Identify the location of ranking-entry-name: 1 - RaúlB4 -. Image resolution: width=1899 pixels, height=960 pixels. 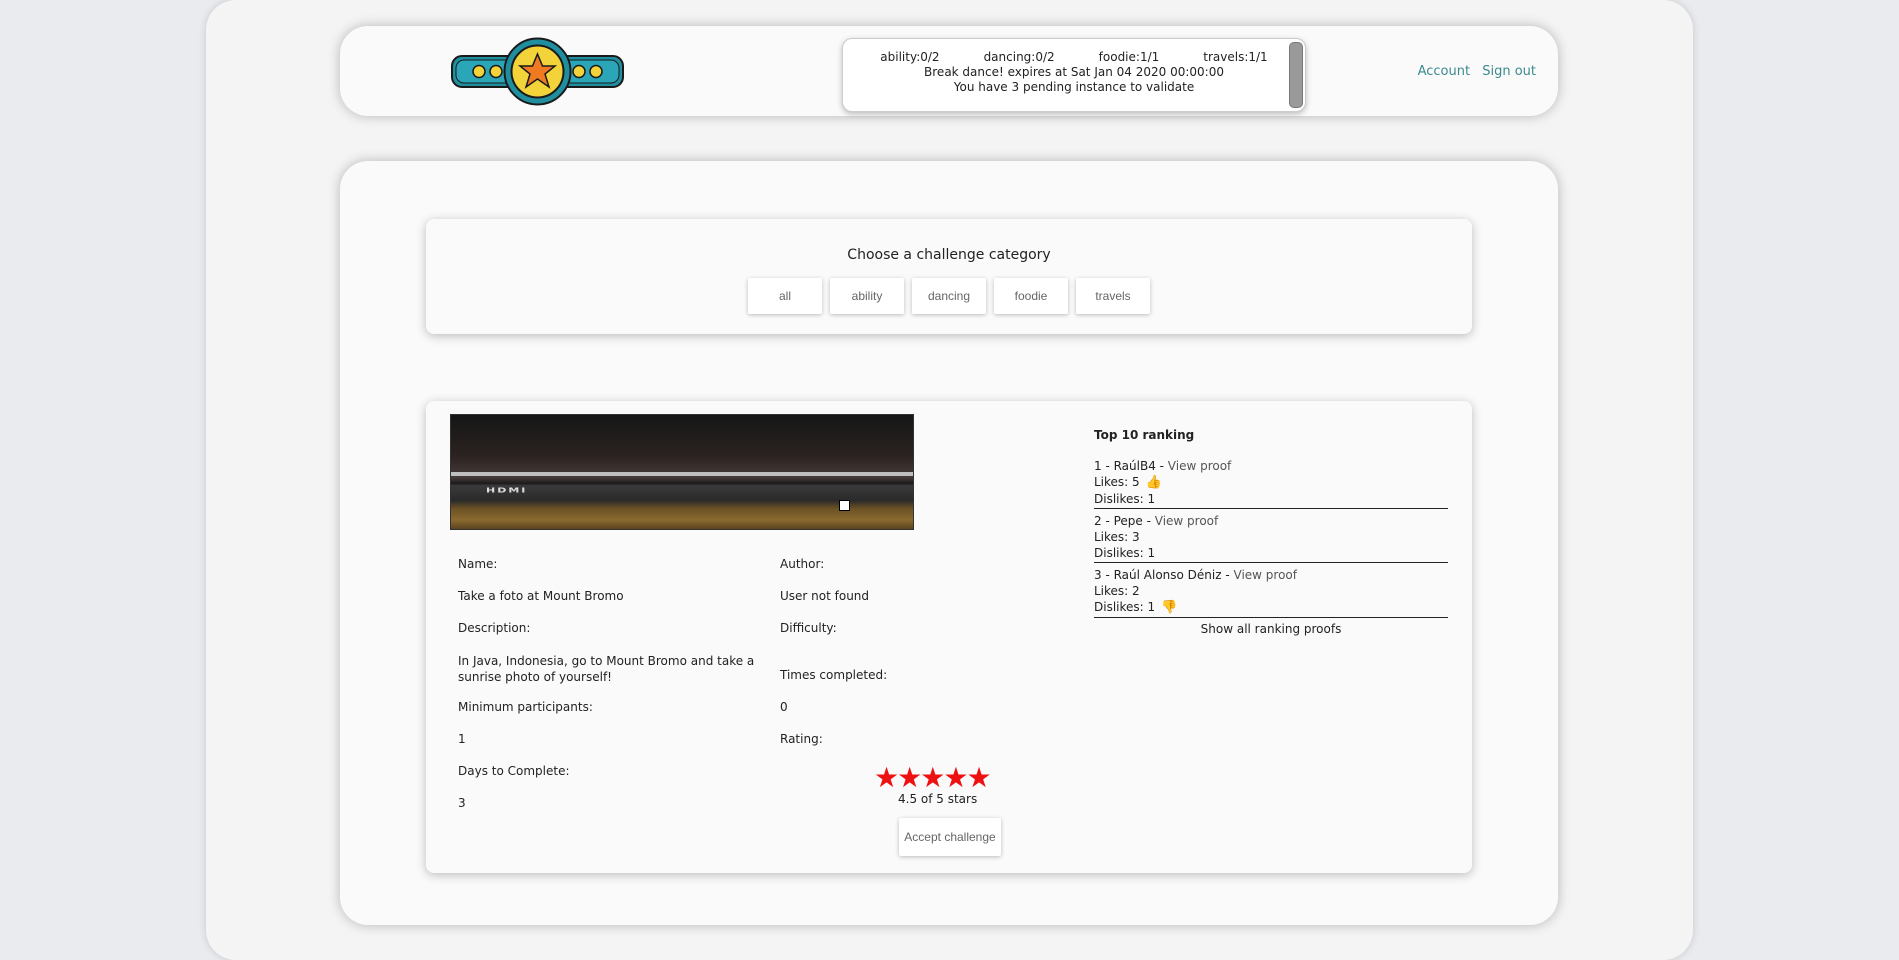
(1131, 466).